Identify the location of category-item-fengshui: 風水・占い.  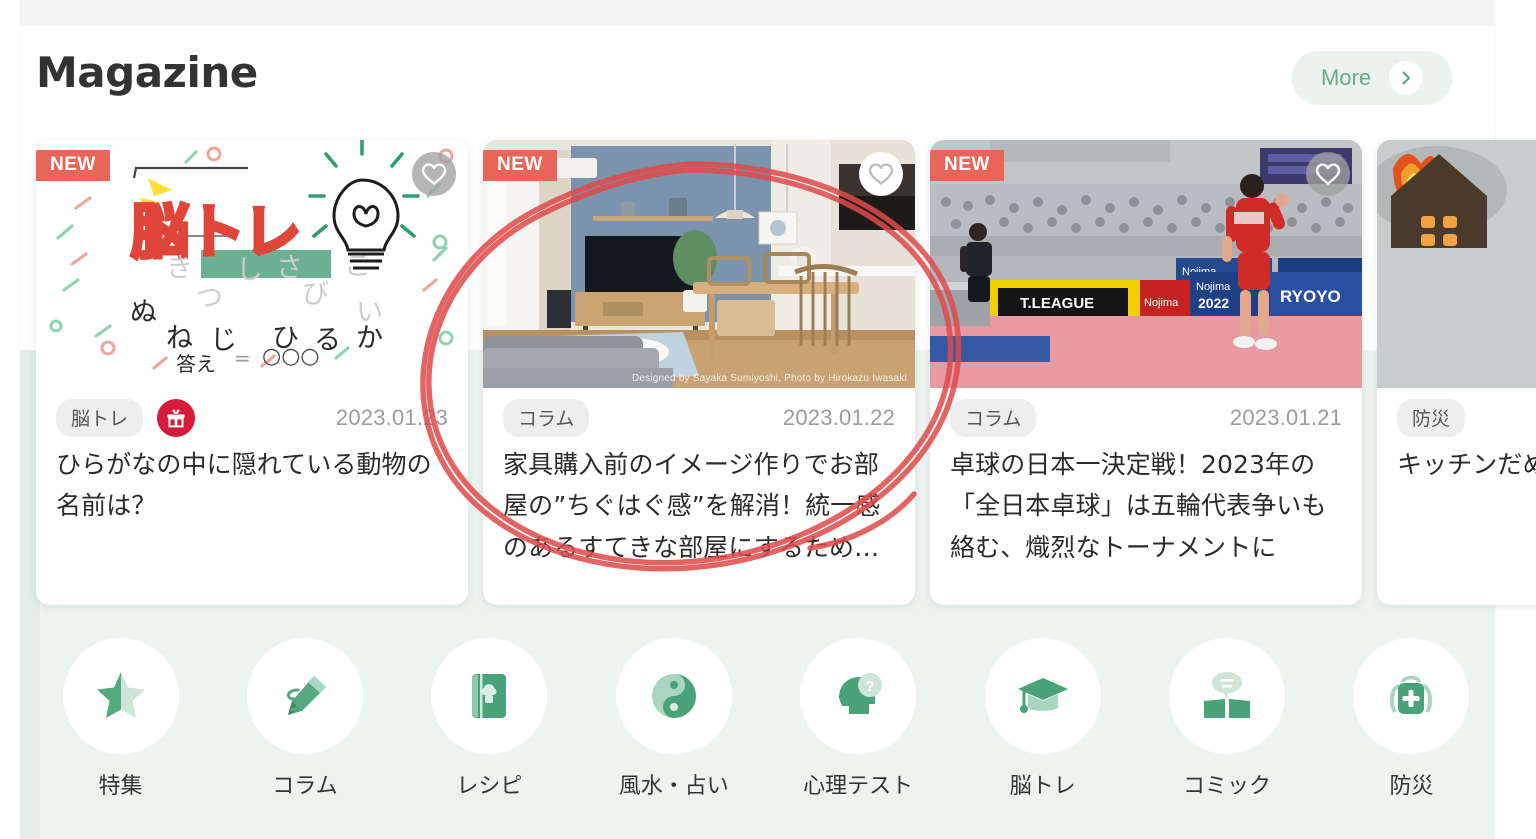
(673, 723).